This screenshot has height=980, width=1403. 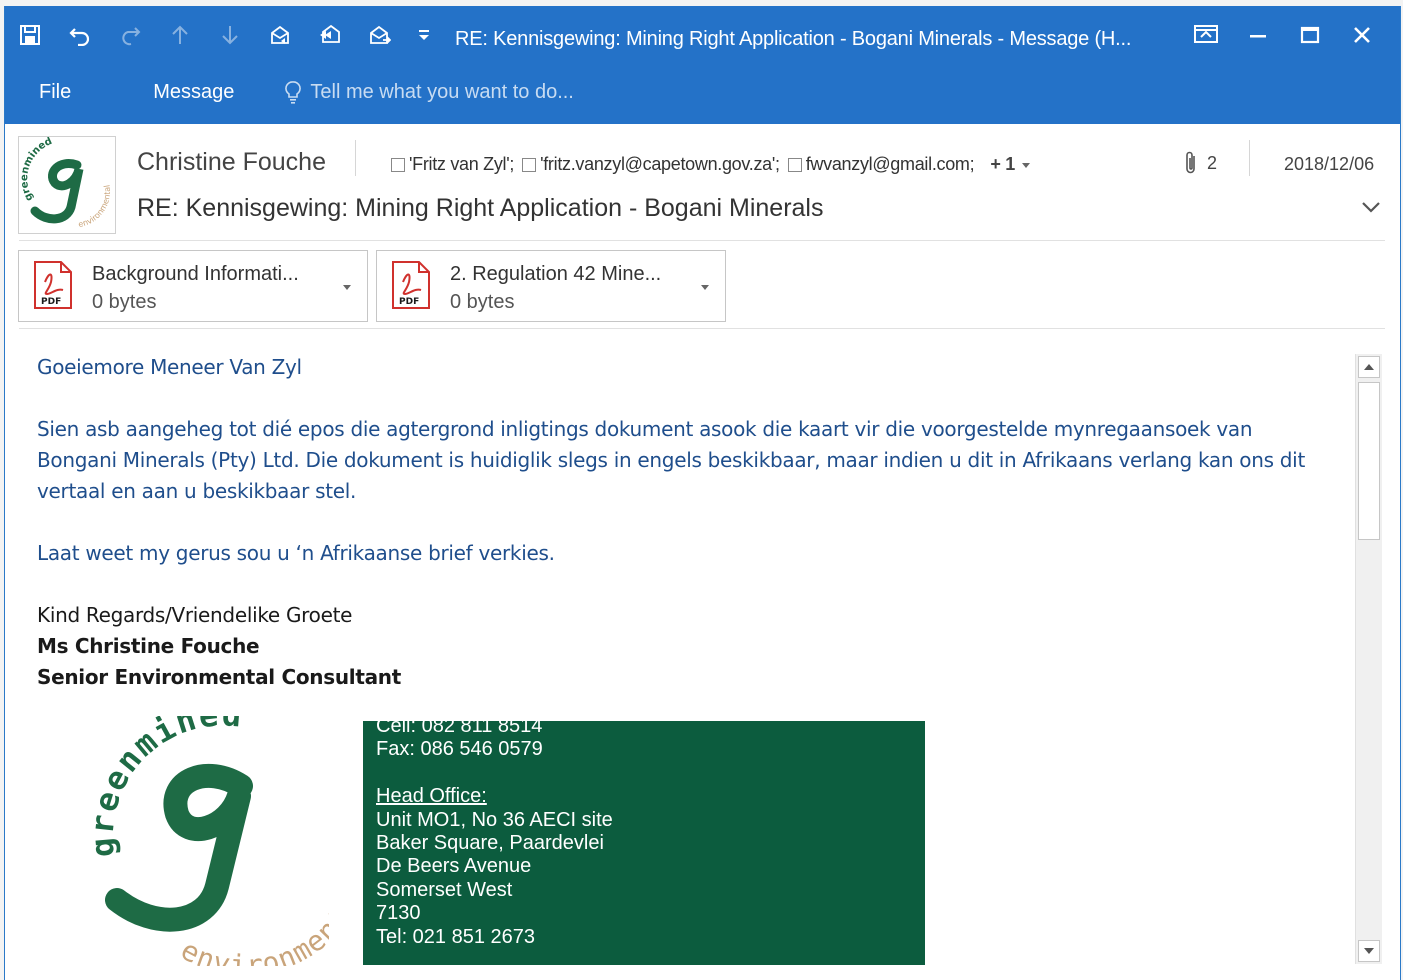 I want to click on triangle-up-icon, so click(x=1369, y=367).